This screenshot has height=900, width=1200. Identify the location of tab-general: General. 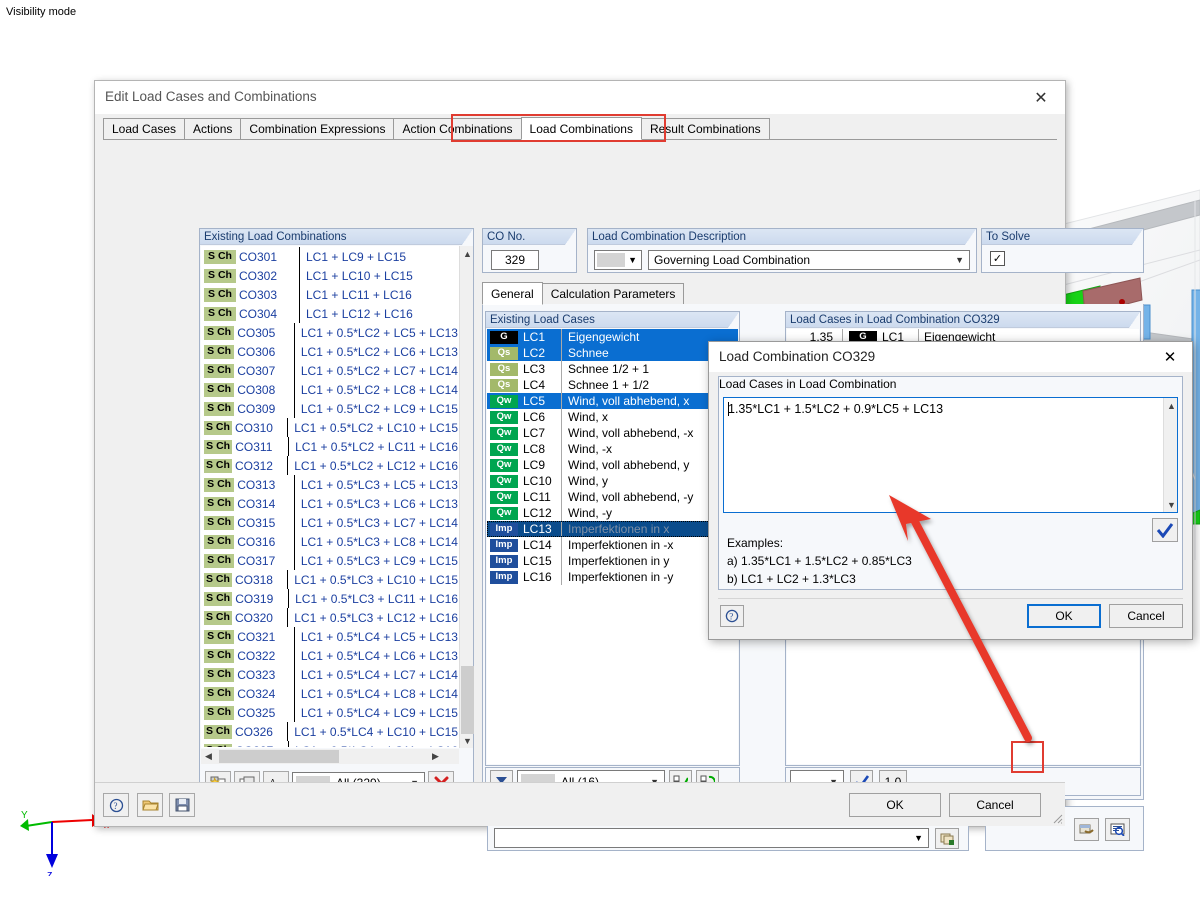
(512, 293).